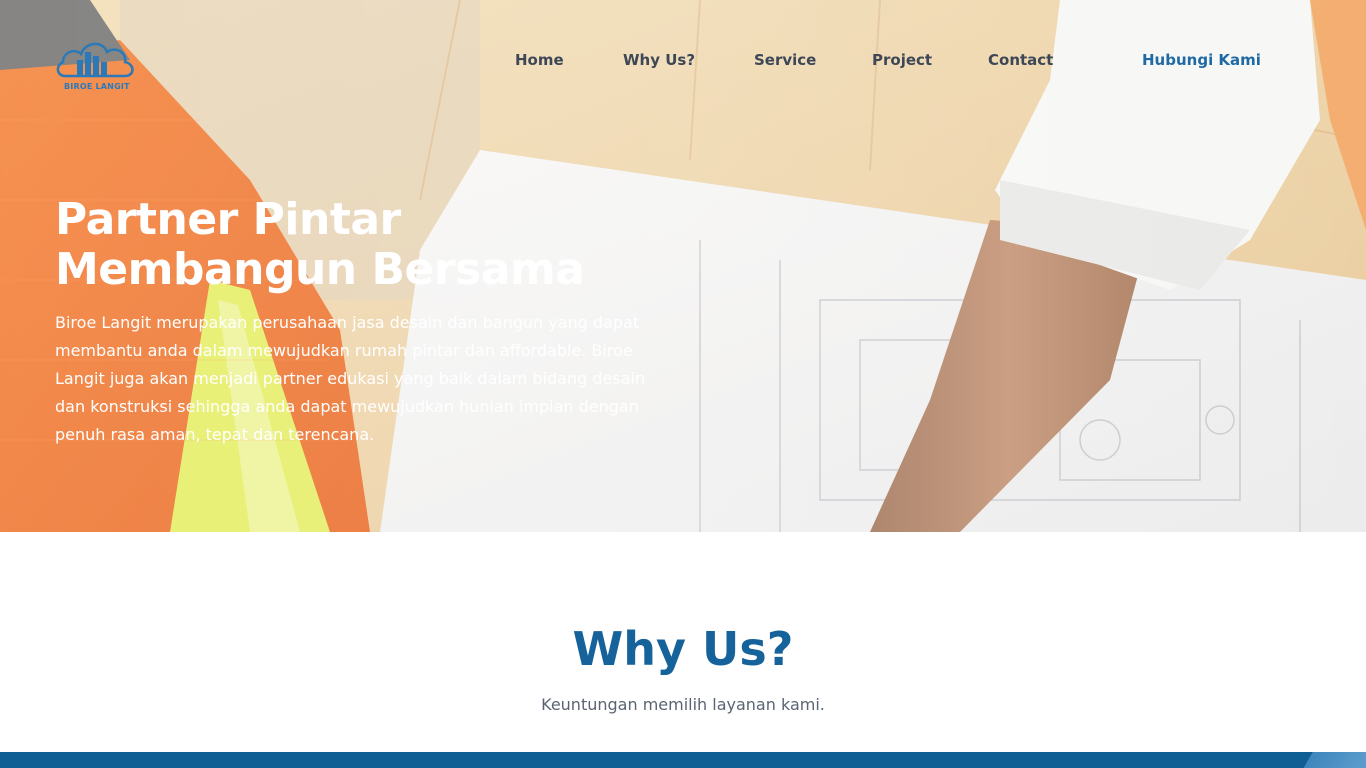 This screenshot has width=1366, height=768. Describe the element at coordinates (320, 269) in the screenshot. I see `hero-title-line-2: Membangun Bersama` at that location.